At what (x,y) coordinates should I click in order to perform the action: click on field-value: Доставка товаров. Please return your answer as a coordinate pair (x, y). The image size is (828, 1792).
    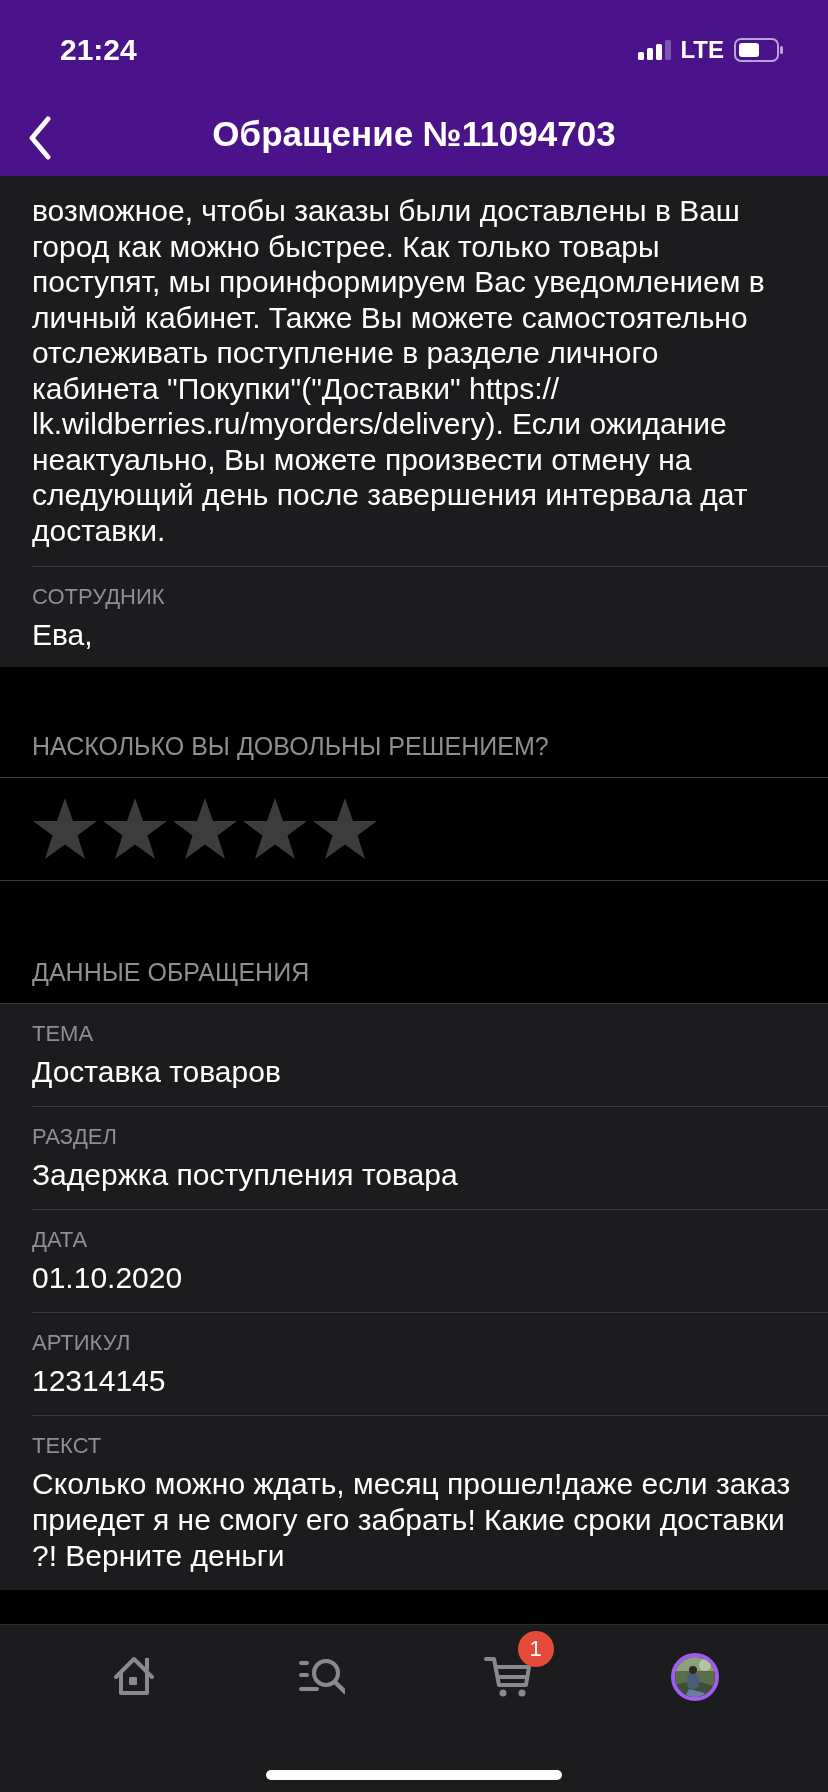
    Looking at the image, I should click on (157, 1072).